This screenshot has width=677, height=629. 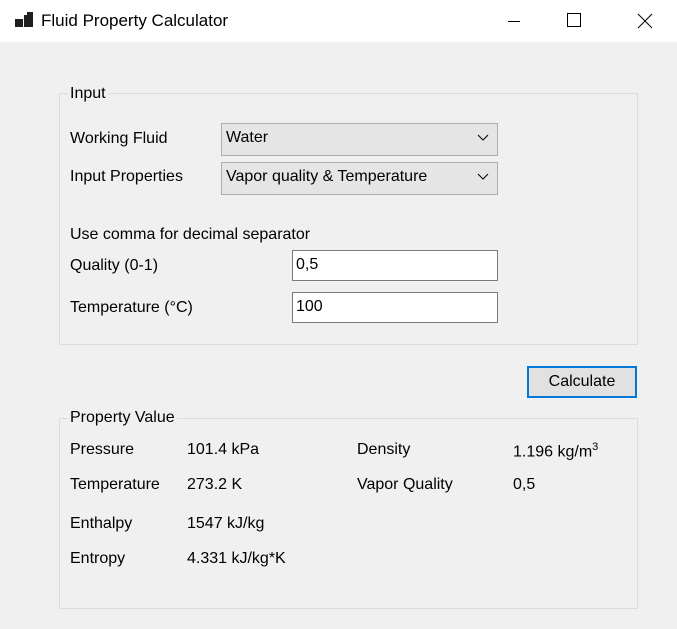 I want to click on maximize-icon, so click(x=574, y=20).